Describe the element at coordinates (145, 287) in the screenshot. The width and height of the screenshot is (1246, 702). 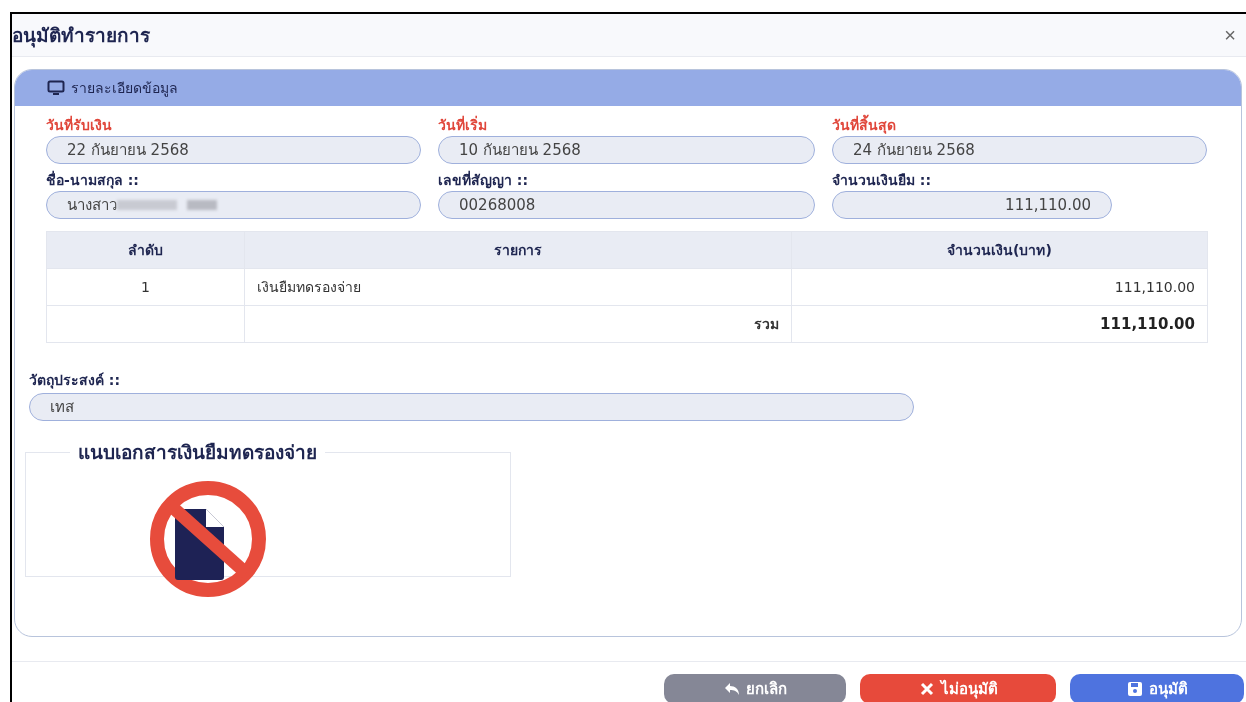
I see `table-cell: 1` at that location.